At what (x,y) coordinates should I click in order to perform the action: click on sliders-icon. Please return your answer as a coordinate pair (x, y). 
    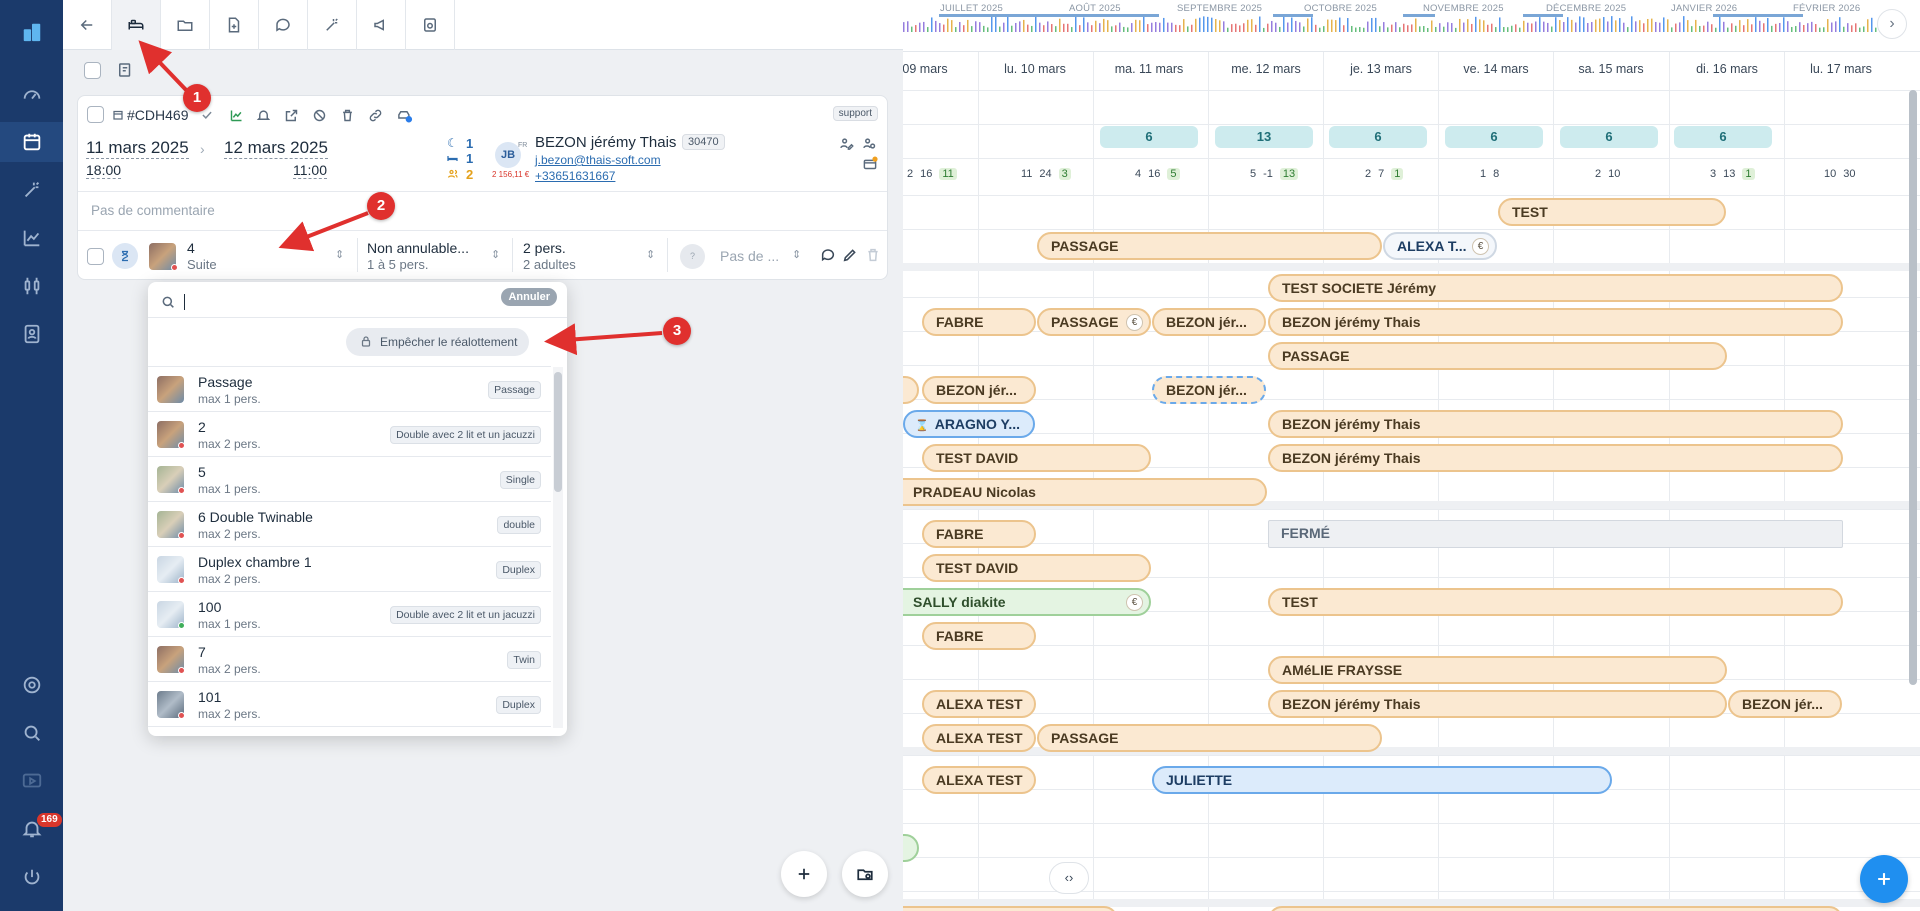
    Looking at the image, I should click on (31, 286).